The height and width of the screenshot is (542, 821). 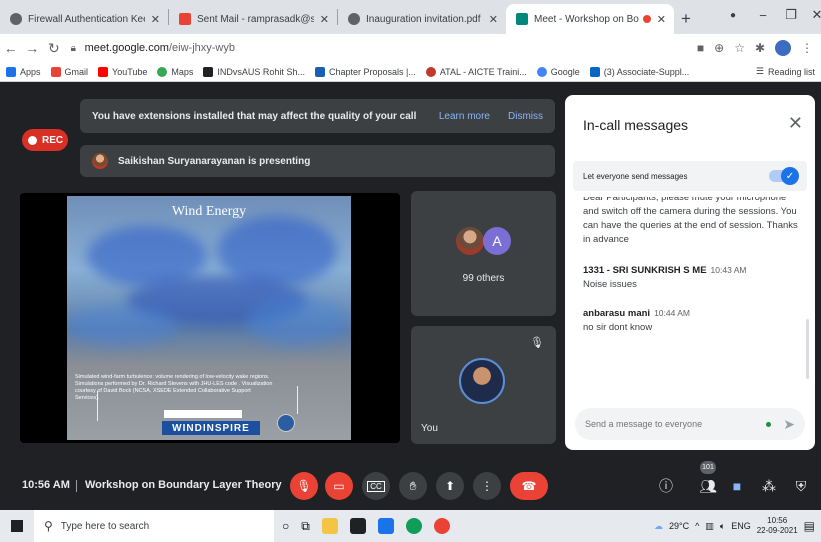 I want to click on bookmark-site-icon, so click(x=208, y=71).